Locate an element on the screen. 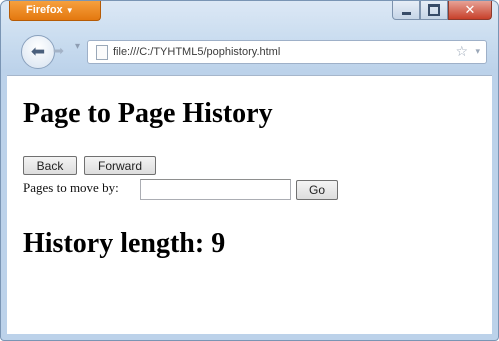  firefox-menu-label: Firefox is located at coordinates (44, 10).